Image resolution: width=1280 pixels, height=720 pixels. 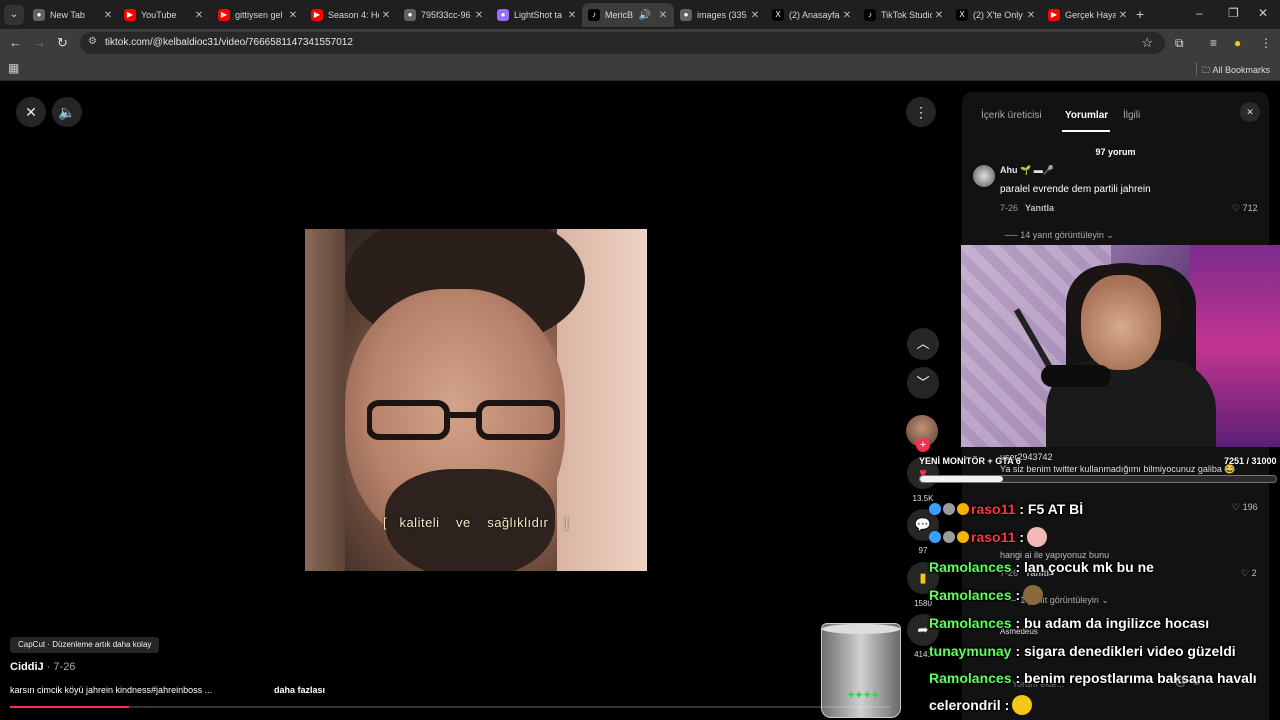 I want to click on more-options-icon: ⋮, so click(x=921, y=112).